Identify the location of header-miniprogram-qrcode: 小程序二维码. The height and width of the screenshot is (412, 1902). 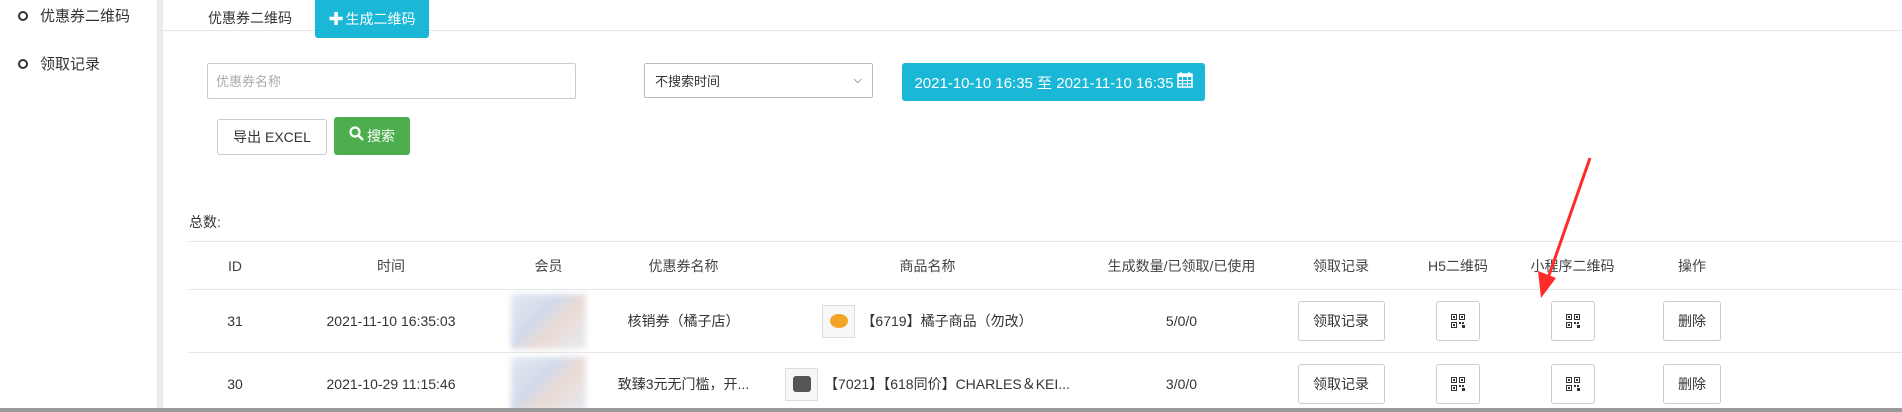
(1572, 265).